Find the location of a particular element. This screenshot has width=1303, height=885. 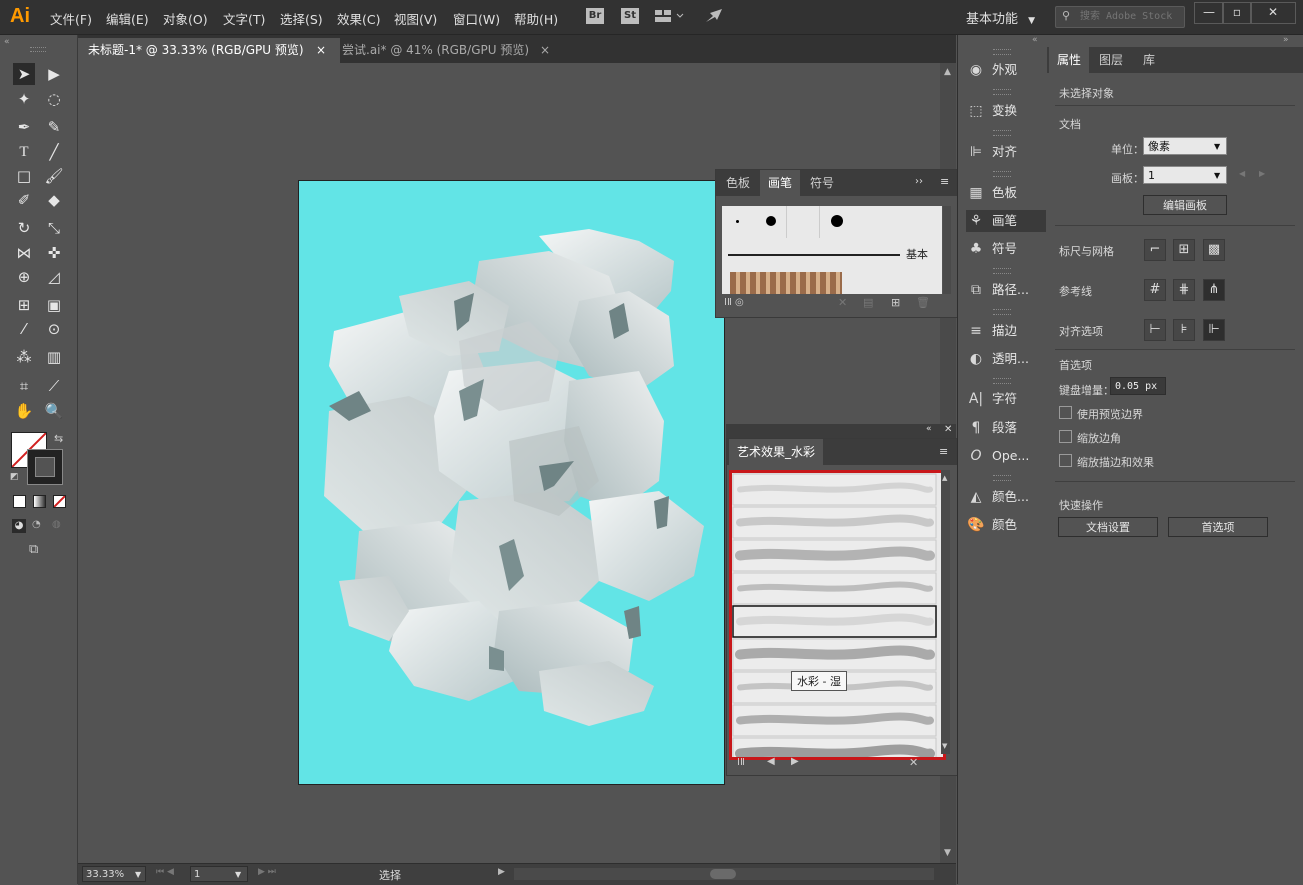

preview-bounds-checkbox is located at coordinates (1065, 412).